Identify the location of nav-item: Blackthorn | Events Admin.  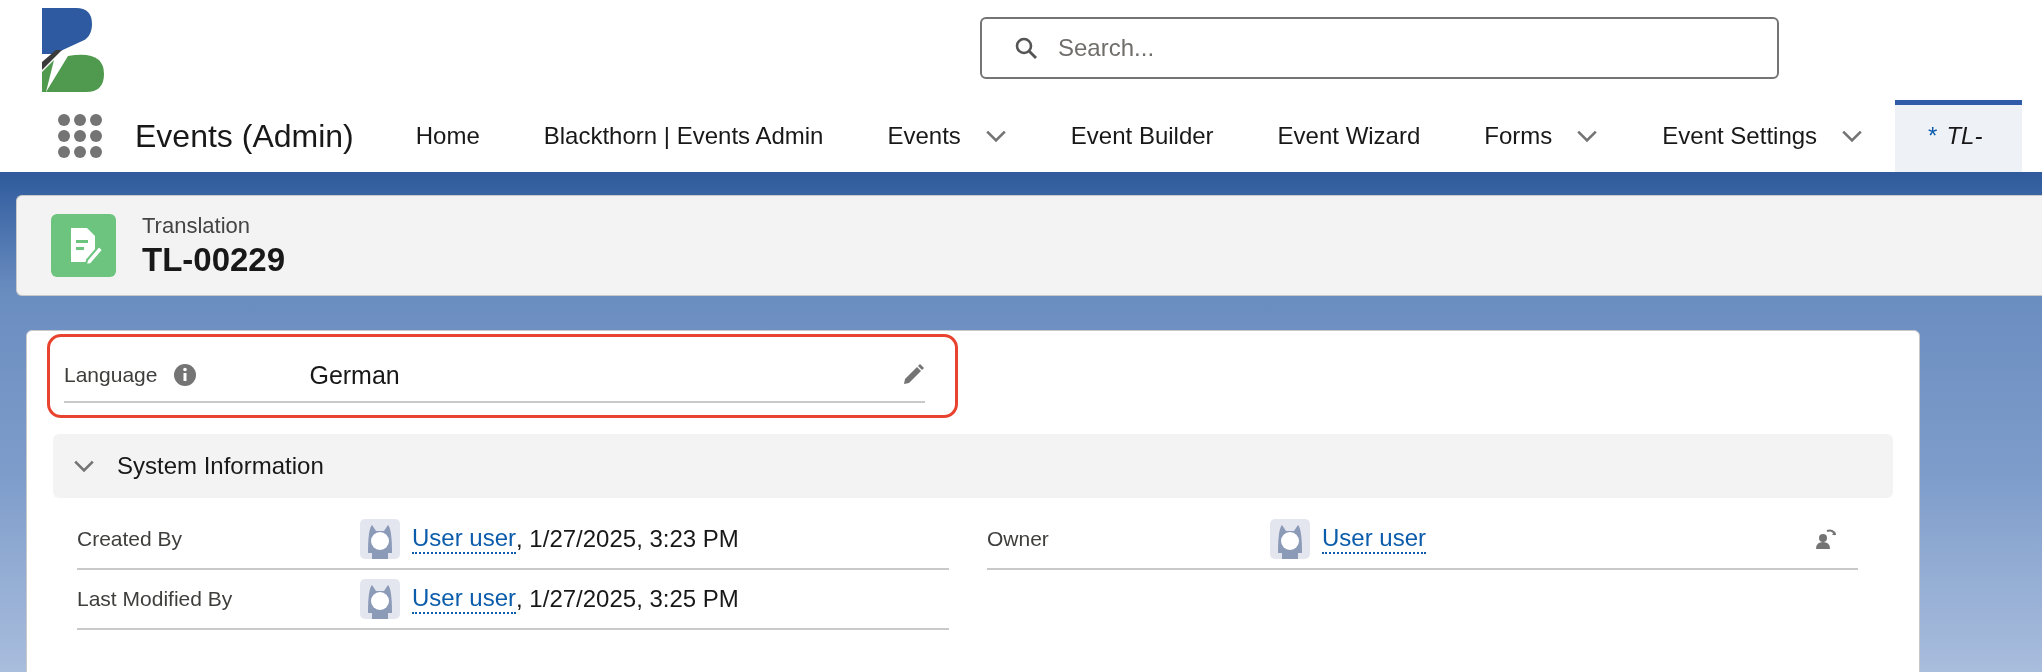
(683, 136).